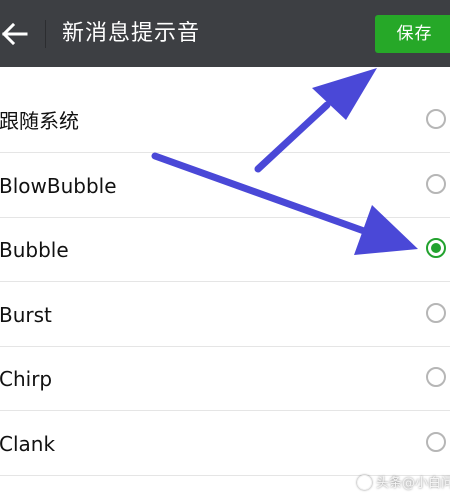 This screenshot has height=500, width=450. I want to click on watermark-text: 头条@小白问答, so click(413, 483).